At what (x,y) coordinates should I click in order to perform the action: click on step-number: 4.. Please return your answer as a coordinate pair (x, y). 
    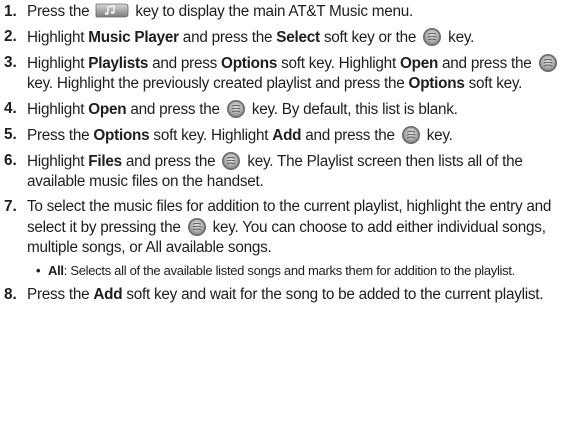
    Looking at the image, I should click on (10, 108).